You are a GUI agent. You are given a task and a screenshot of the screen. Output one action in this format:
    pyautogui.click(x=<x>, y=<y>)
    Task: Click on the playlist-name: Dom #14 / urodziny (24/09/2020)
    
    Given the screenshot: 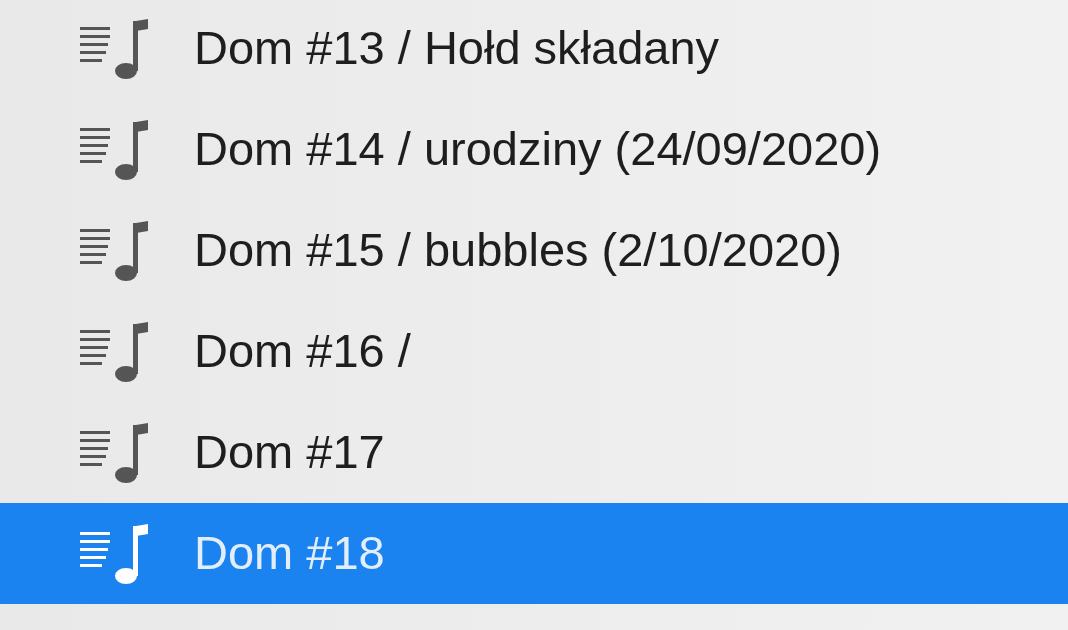 What is the action you would take?
    pyautogui.click(x=538, y=149)
    